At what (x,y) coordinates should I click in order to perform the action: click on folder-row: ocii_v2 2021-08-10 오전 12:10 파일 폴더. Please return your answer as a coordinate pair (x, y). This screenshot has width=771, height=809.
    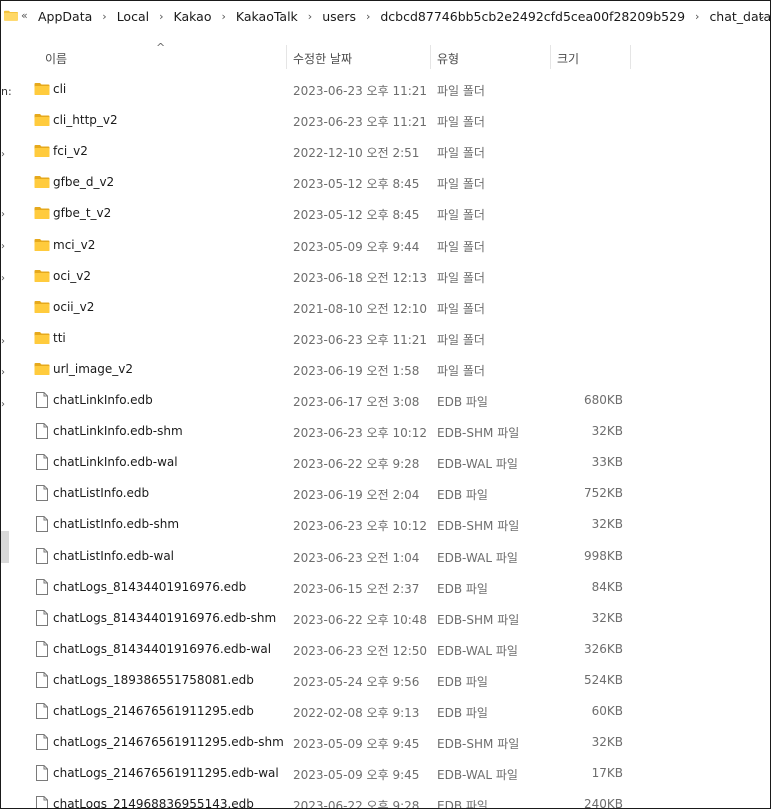
    Looking at the image, I should click on (385, 307).